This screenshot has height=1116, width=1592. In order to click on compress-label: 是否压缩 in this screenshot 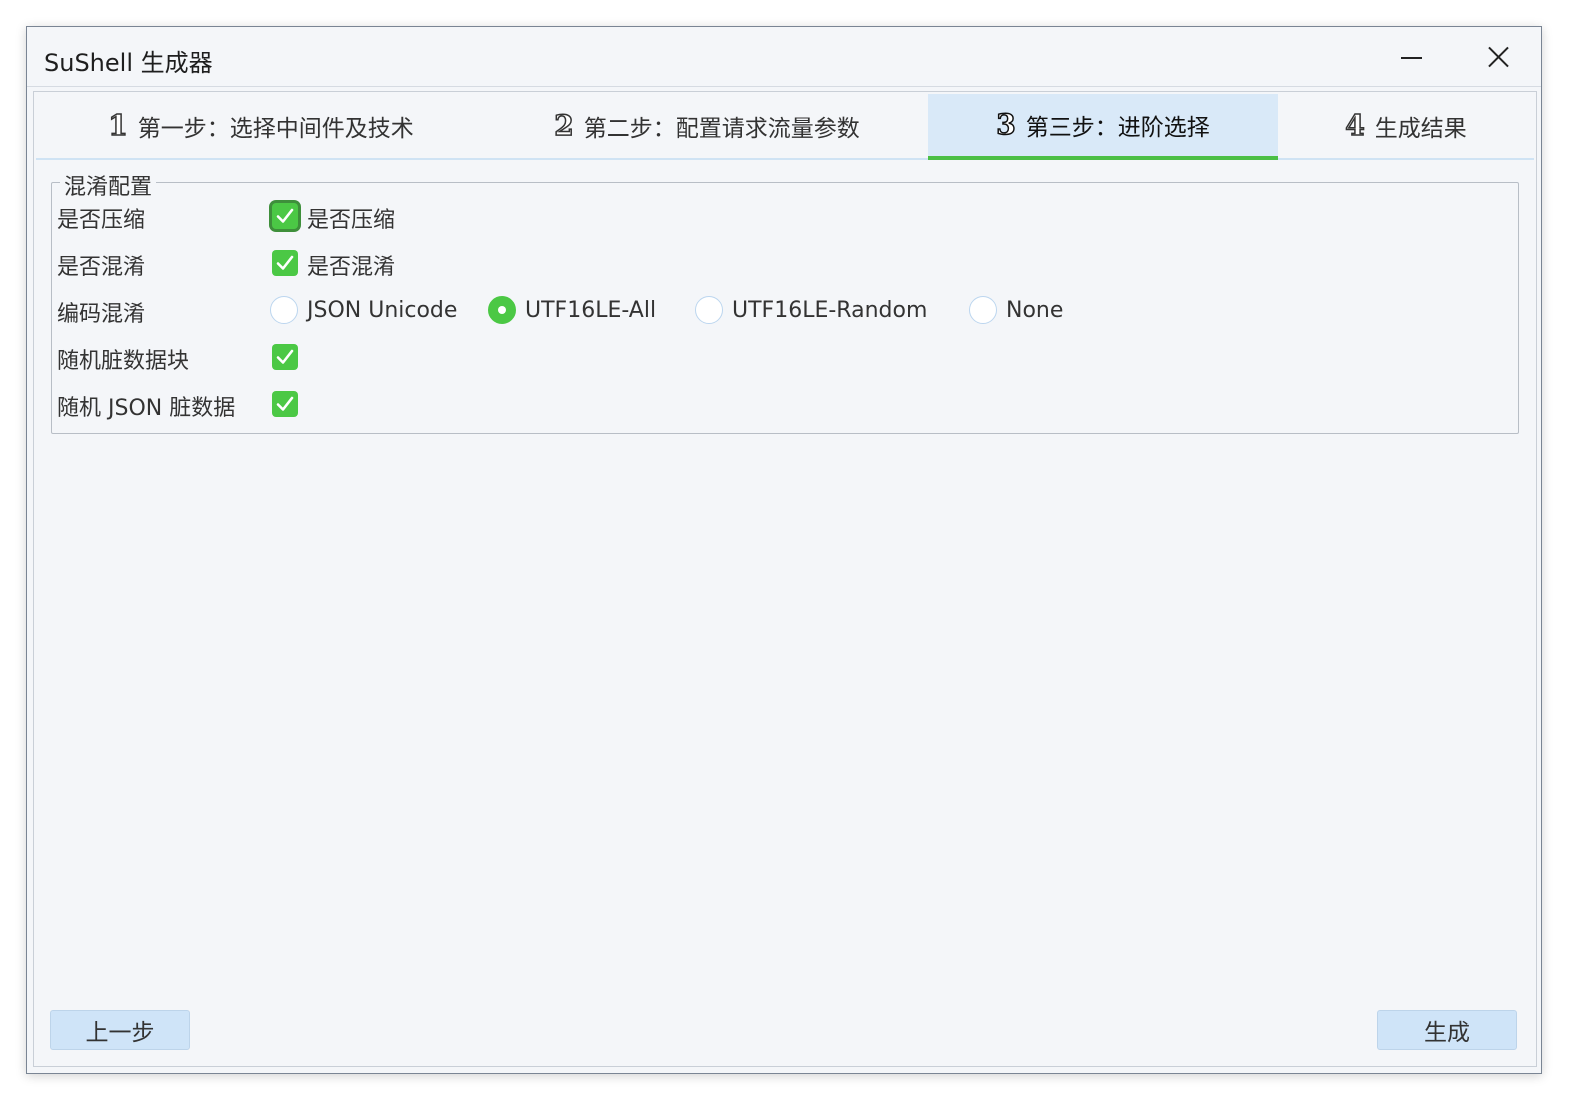, I will do `click(101, 220)`.